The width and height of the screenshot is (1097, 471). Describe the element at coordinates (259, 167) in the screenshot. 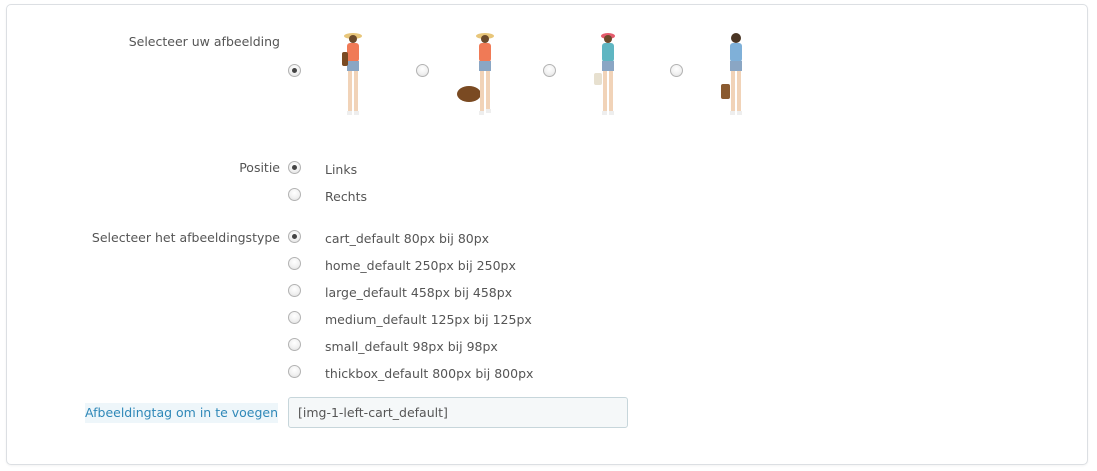

I see `position-label: Positie` at that location.